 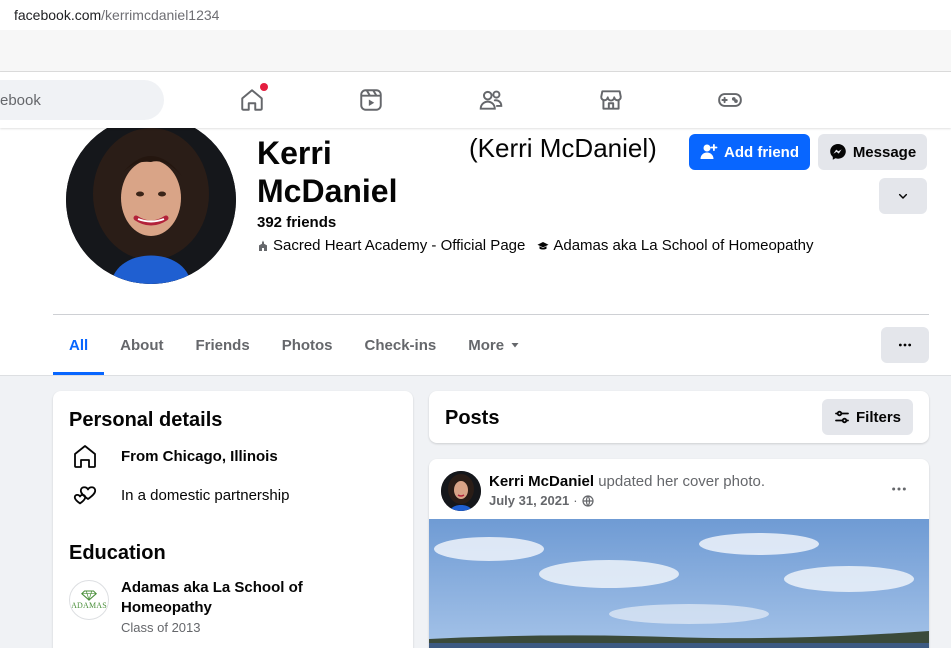 I want to click on add-friend-button: Add friend, so click(x=749, y=152).